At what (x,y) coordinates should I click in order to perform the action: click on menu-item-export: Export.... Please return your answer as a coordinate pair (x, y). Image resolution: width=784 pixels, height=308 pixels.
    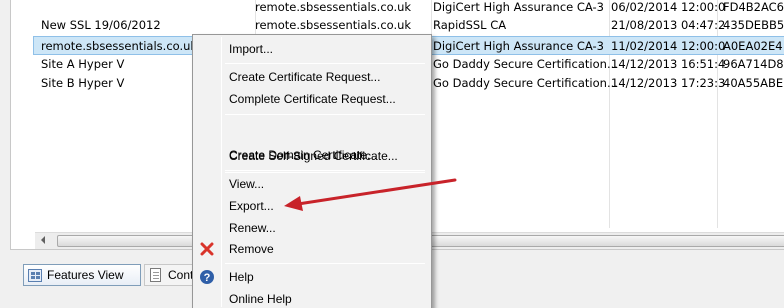
    Looking at the image, I should click on (312, 206).